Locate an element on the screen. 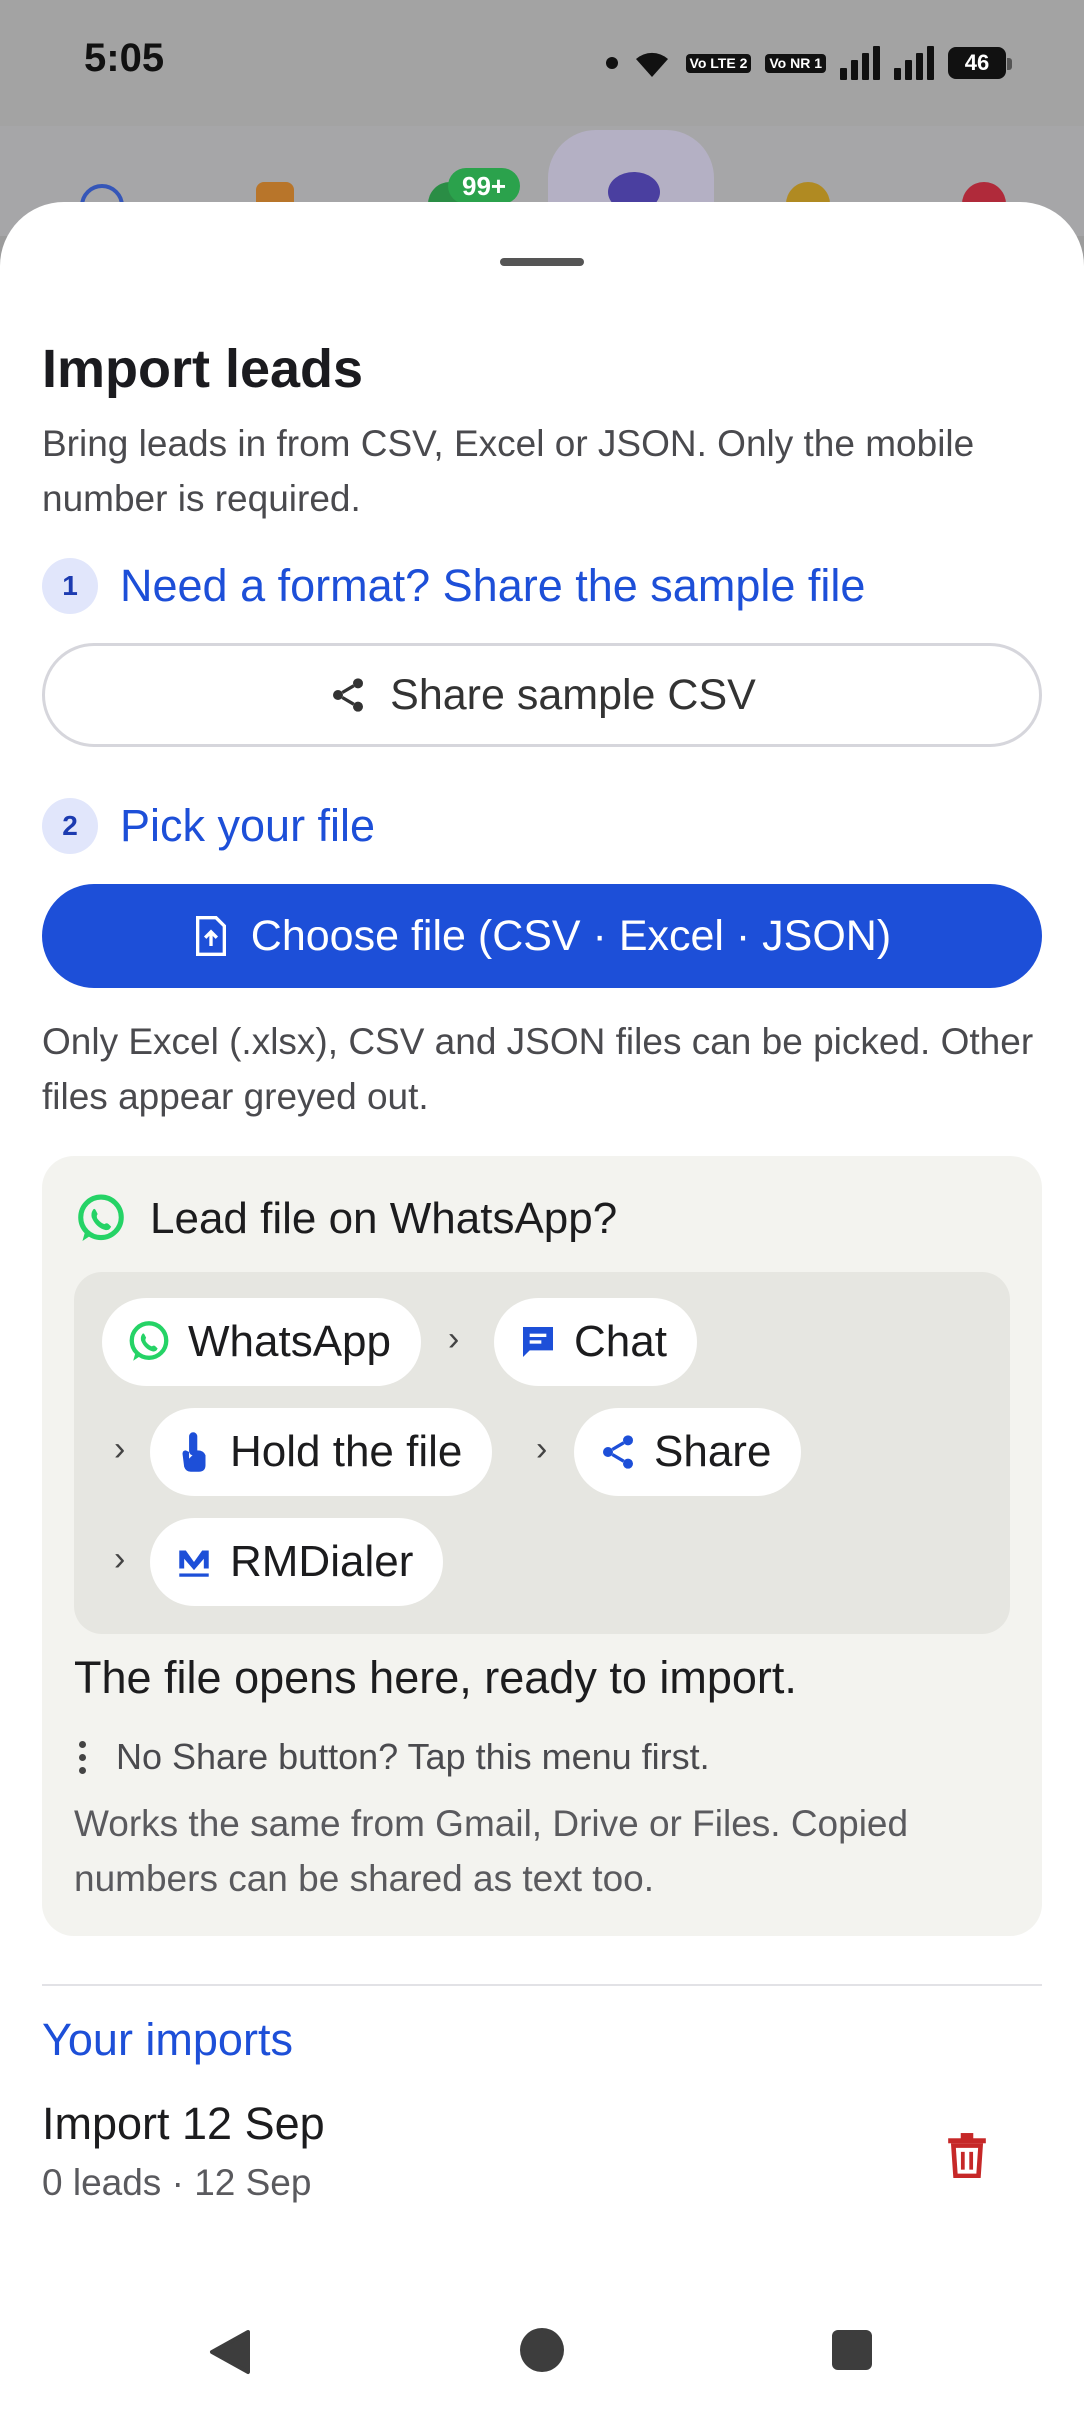  step-2-number: 2 is located at coordinates (70, 826).